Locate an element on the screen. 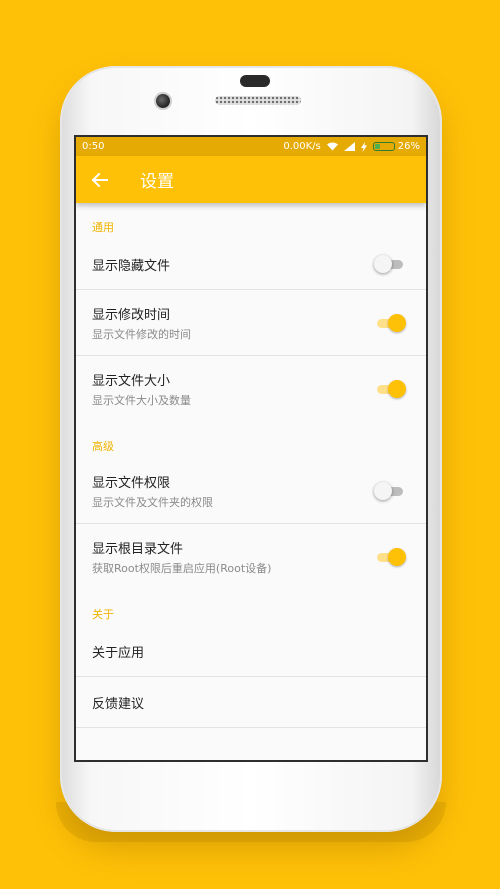  section-header-general: 通用 is located at coordinates (103, 227).